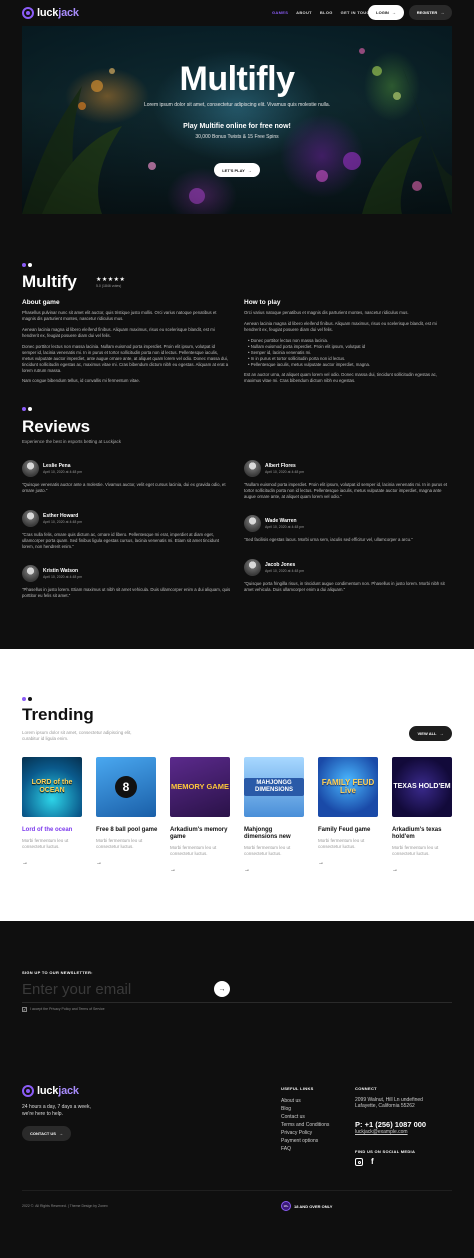  Describe the element at coordinates (305, 1141) in the screenshot. I see `footer-link-payment: Payment options` at that location.